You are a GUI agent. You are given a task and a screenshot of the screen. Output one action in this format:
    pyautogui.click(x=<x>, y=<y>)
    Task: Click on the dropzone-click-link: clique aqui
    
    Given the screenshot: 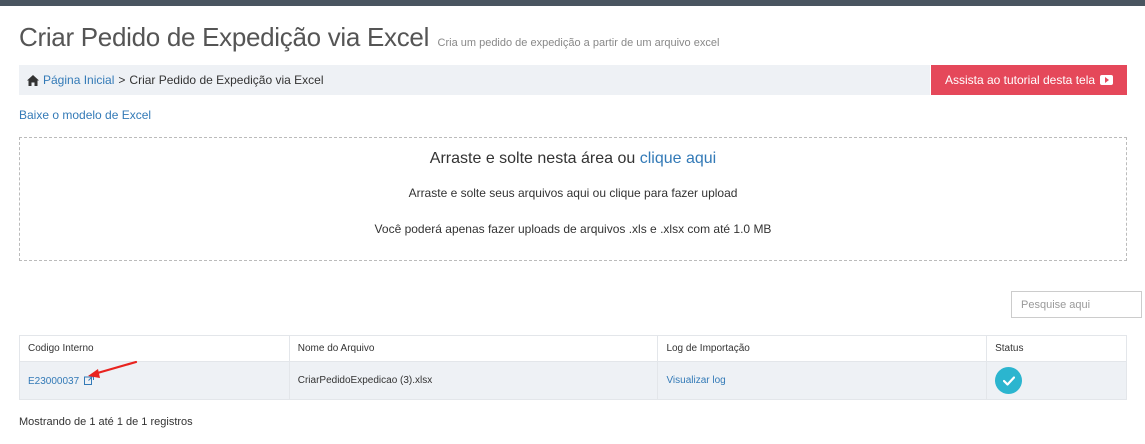 What is the action you would take?
    pyautogui.click(x=678, y=158)
    